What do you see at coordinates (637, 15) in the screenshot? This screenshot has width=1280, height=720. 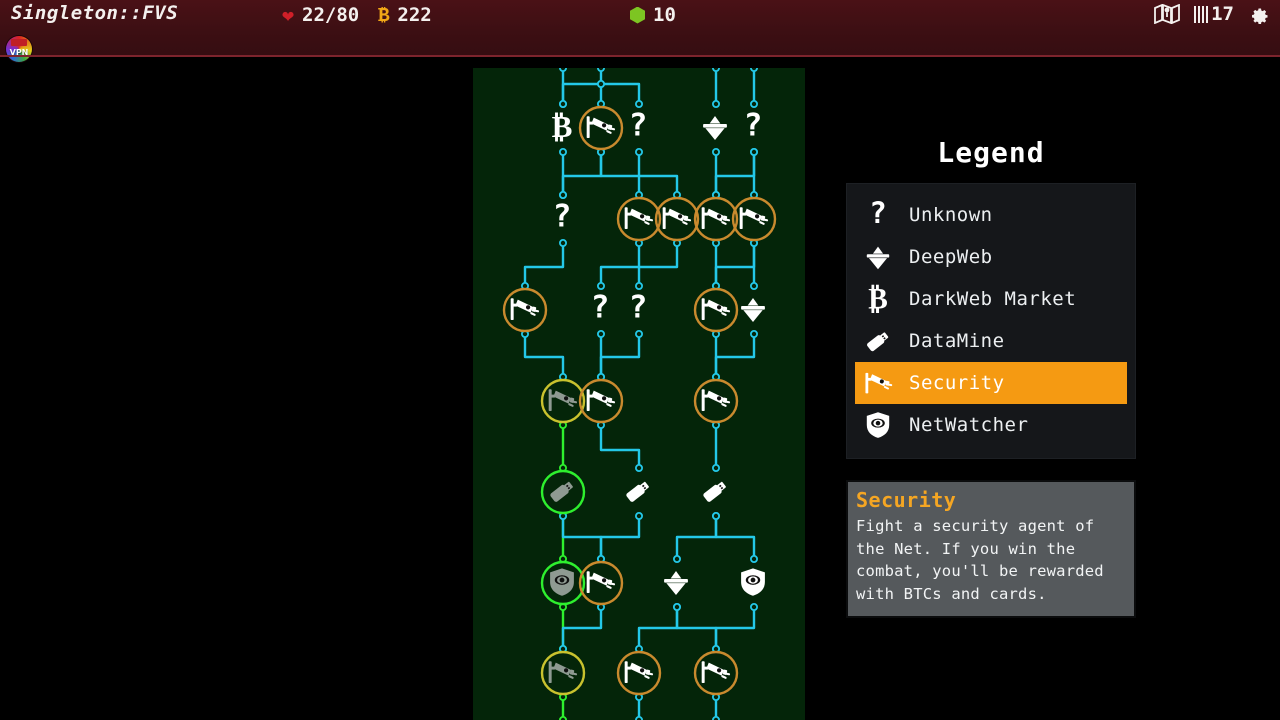 I see `hex-data-icon` at bounding box center [637, 15].